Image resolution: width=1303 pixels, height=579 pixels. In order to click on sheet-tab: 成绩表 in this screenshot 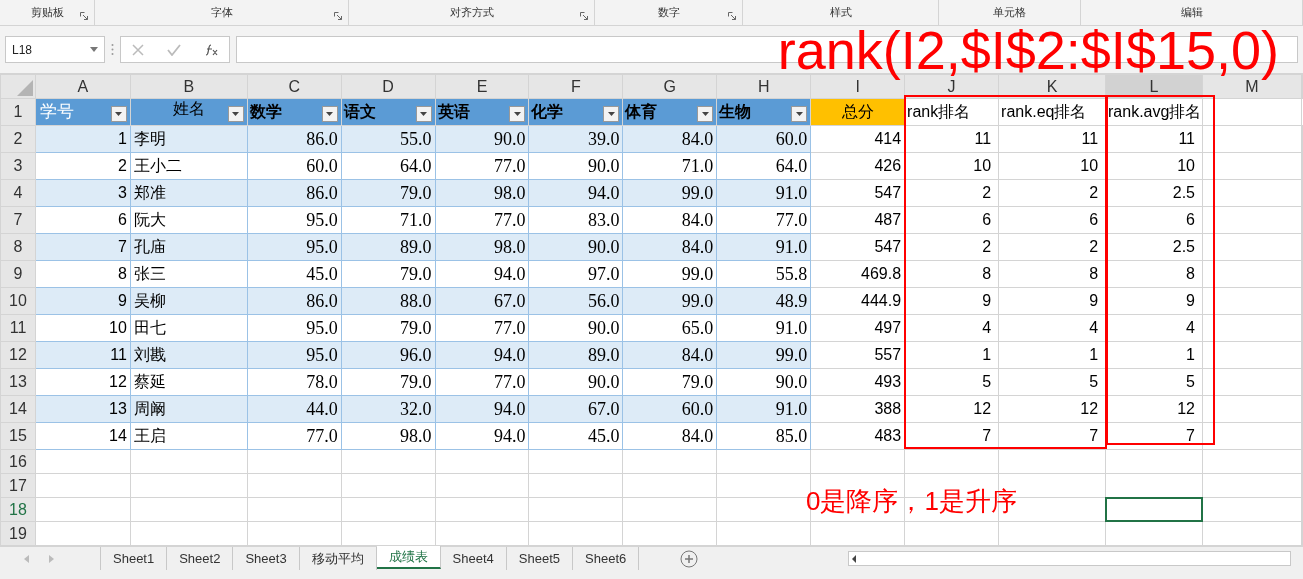, I will do `click(408, 557)`.